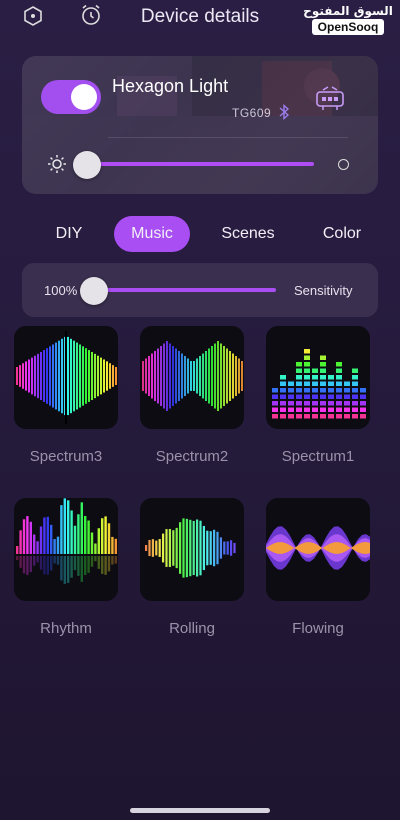  Describe the element at coordinates (170, 86) in the screenshot. I see `device-name: Hexagon Light` at that location.